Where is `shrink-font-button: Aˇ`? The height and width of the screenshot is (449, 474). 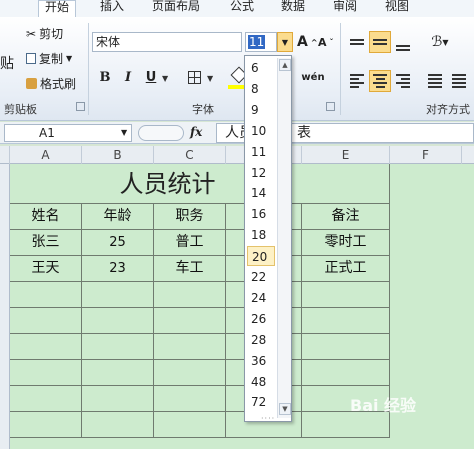
shrink-font-button: Aˇ is located at coordinates (326, 42).